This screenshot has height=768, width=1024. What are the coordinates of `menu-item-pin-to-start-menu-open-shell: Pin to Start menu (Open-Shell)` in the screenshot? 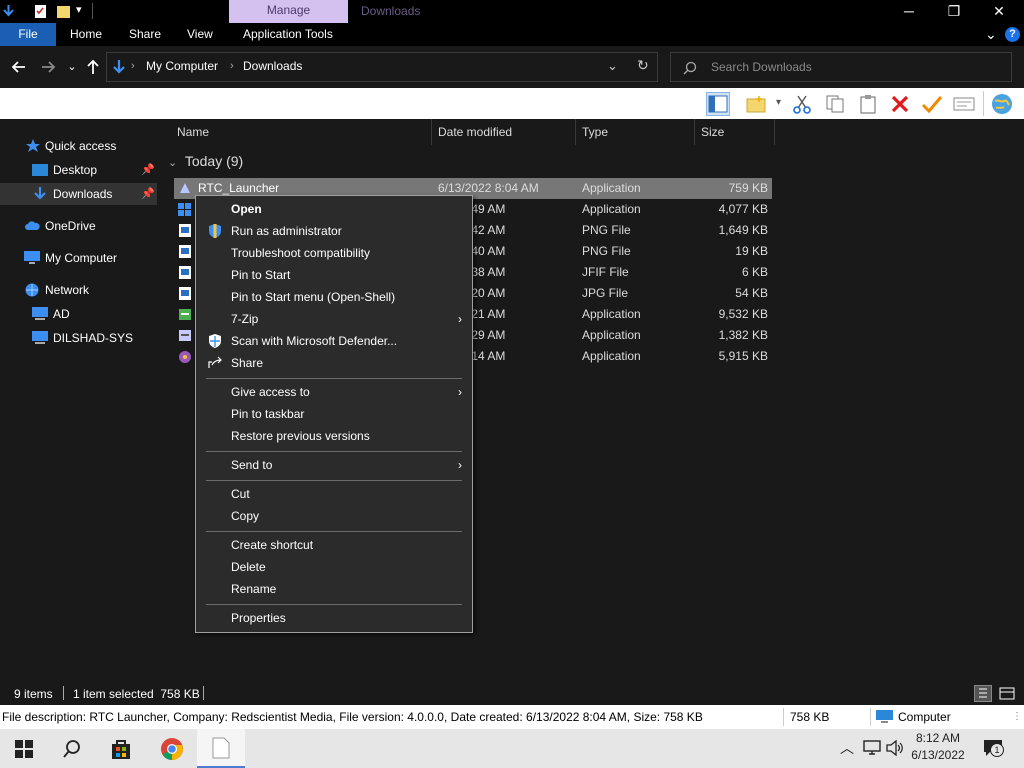 It's located at (334, 297).